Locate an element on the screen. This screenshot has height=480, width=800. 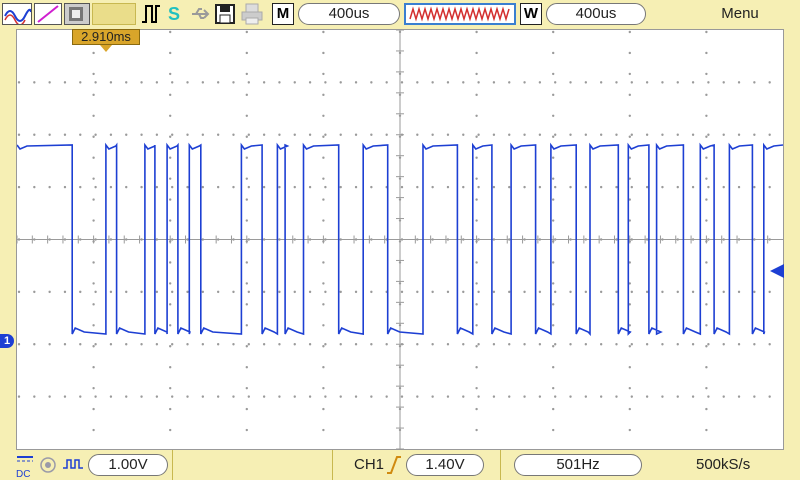
trigger-source: CH1 is located at coordinates (369, 464).